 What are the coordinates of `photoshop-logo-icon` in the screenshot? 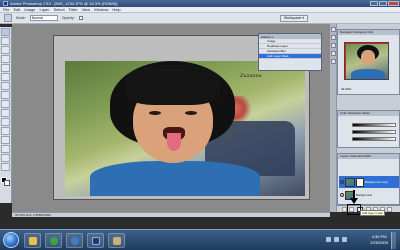 It's located at (5, 3).